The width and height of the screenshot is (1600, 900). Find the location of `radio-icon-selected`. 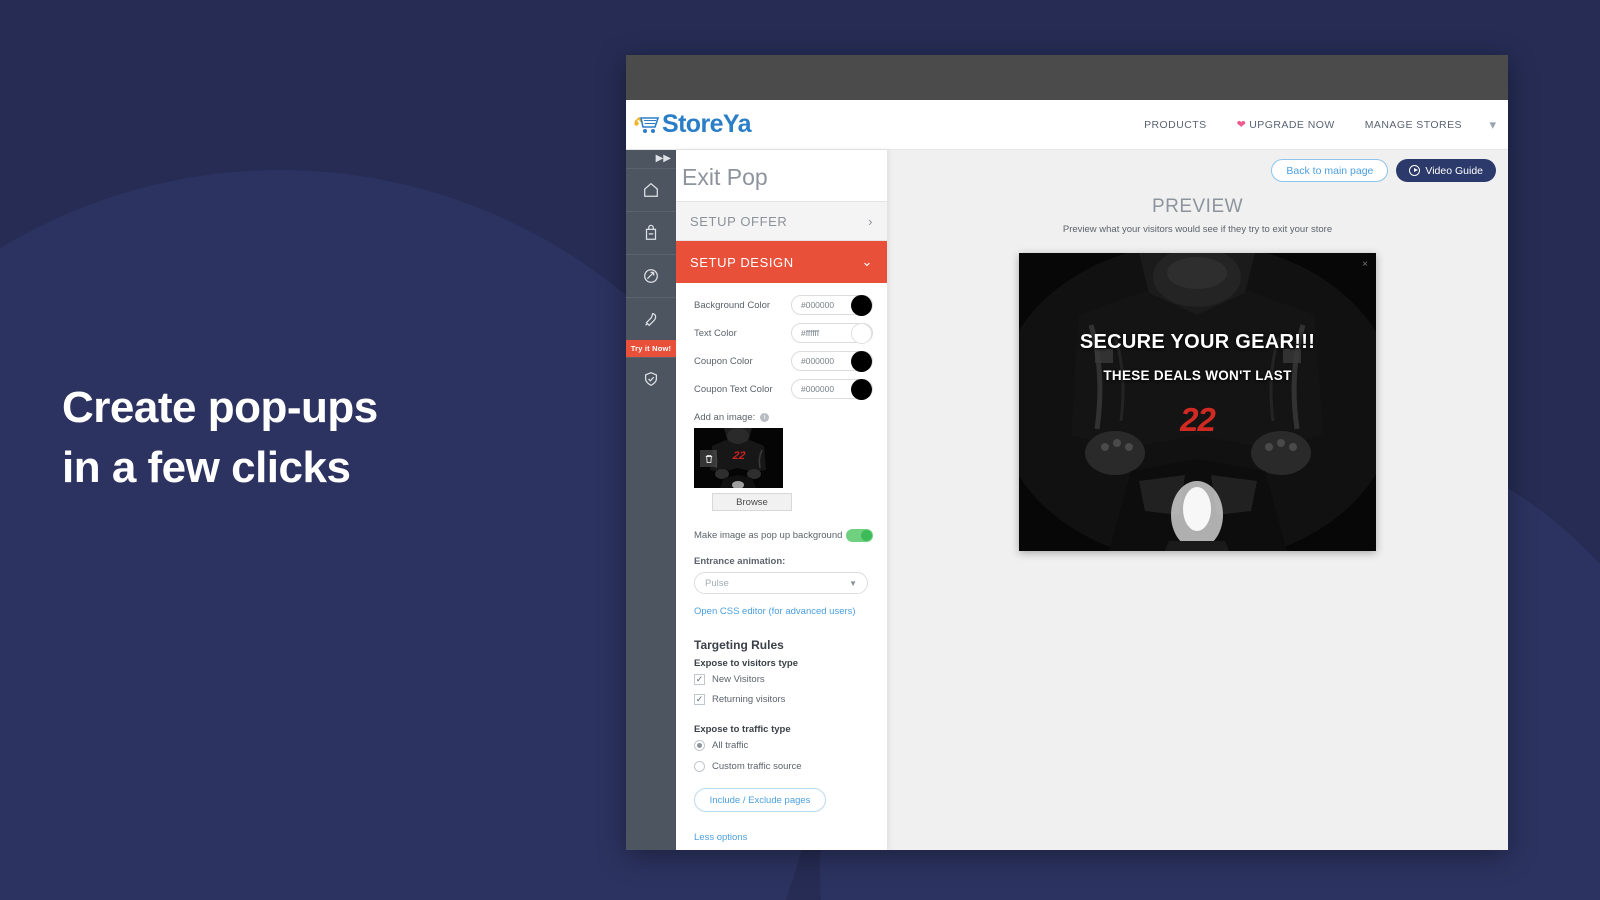

radio-icon-selected is located at coordinates (699, 745).